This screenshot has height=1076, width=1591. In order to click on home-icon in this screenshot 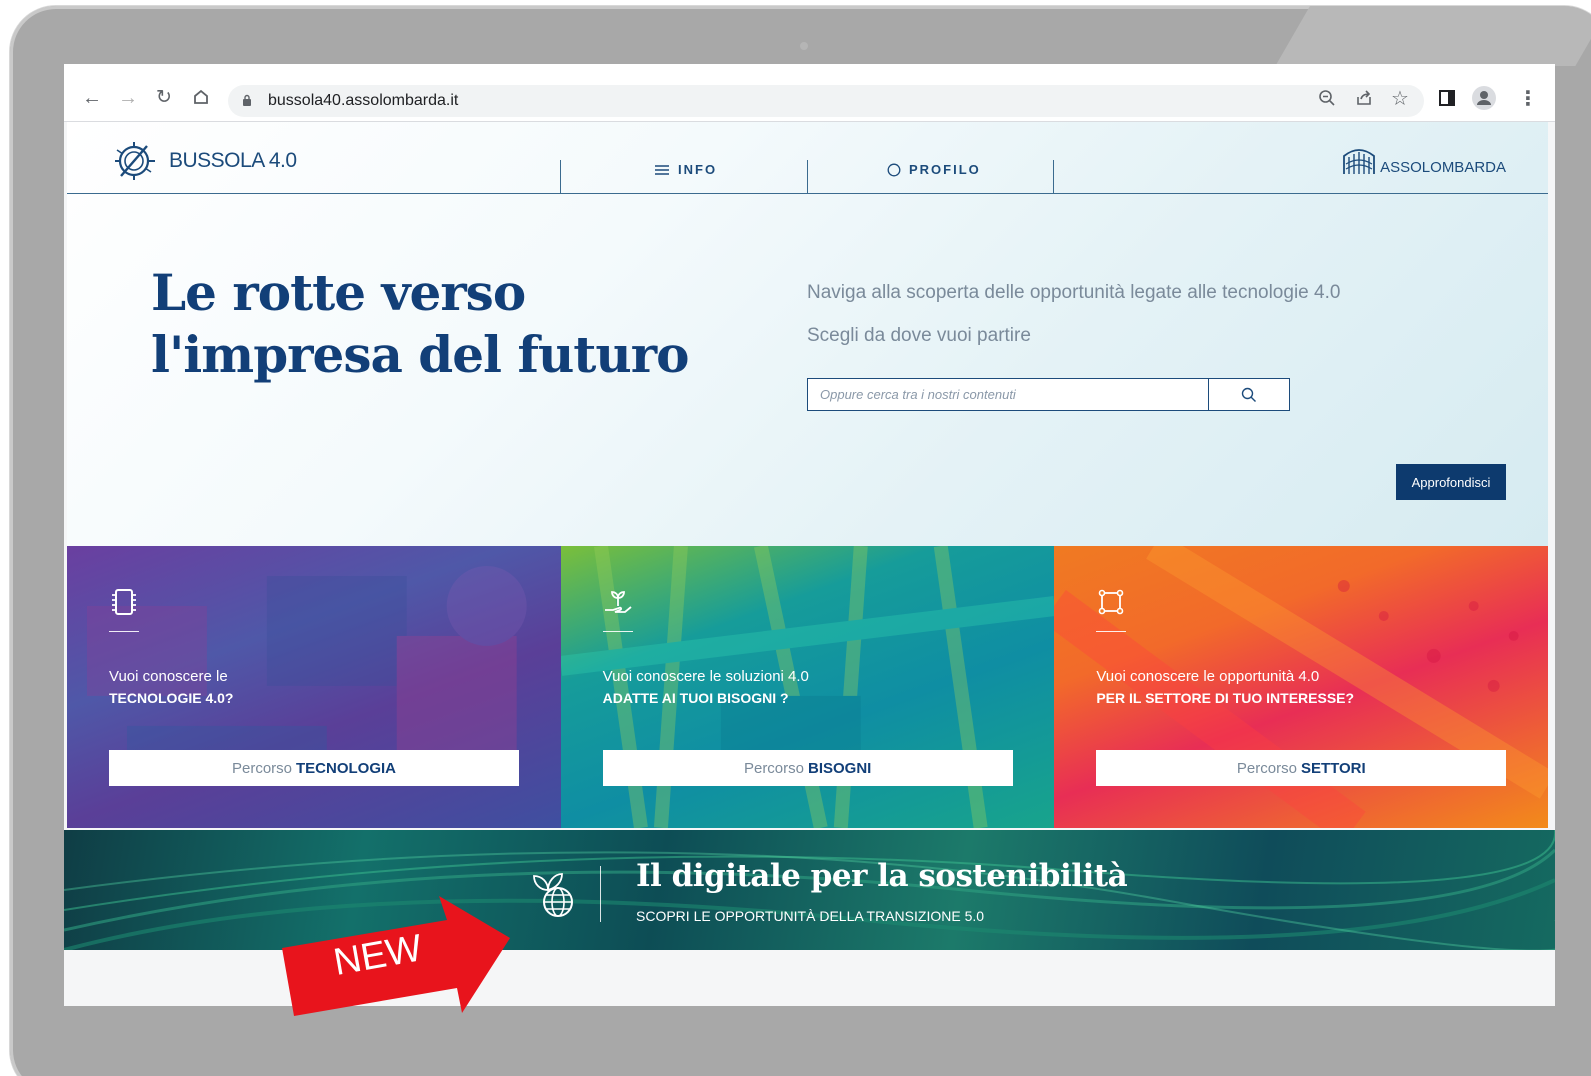, I will do `click(201, 99)`.